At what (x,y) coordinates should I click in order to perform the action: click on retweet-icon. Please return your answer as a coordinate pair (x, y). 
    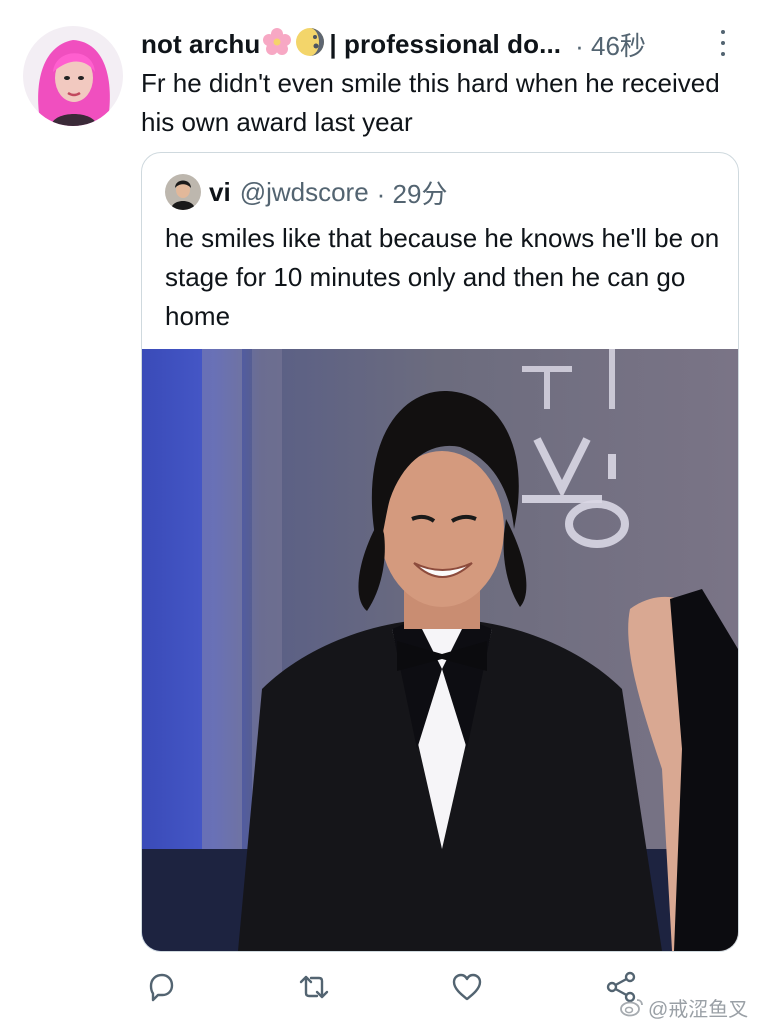
    Looking at the image, I should click on (314, 987).